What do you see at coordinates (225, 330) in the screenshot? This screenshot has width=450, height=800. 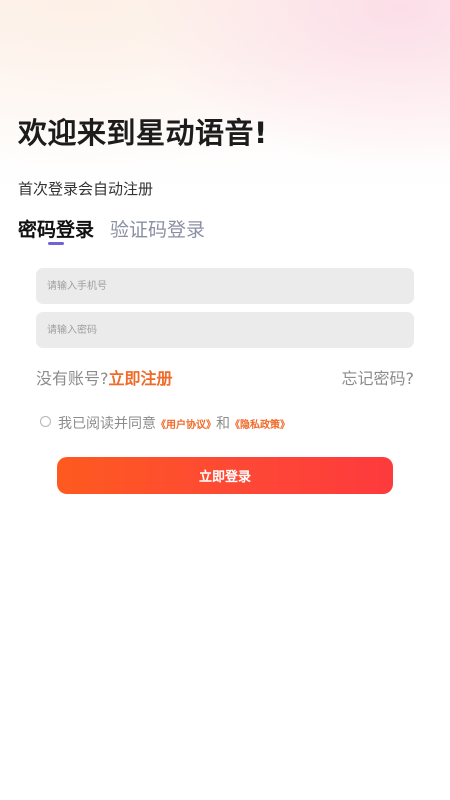 I see `password-input` at bounding box center [225, 330].